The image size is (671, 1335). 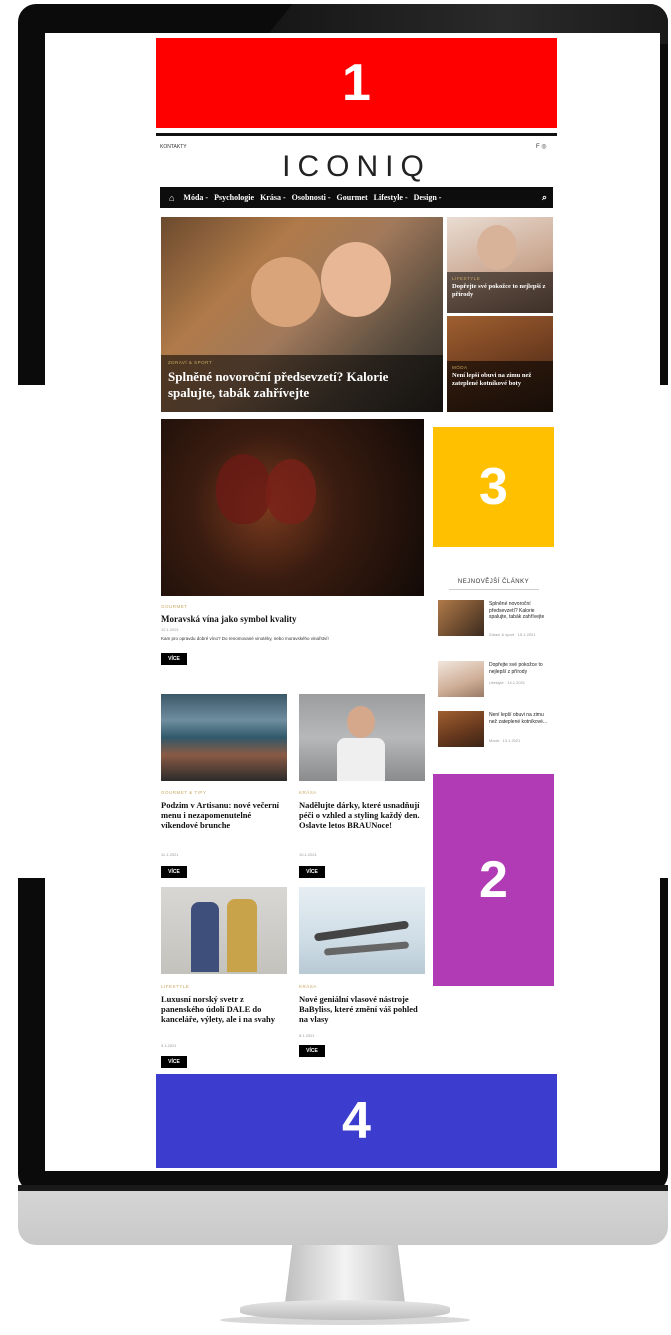 What do you see at coordinates (175, 986) in the screenshot?
I see `grid-card-category: LIFESTYLE` at bounding box center [175, 986].